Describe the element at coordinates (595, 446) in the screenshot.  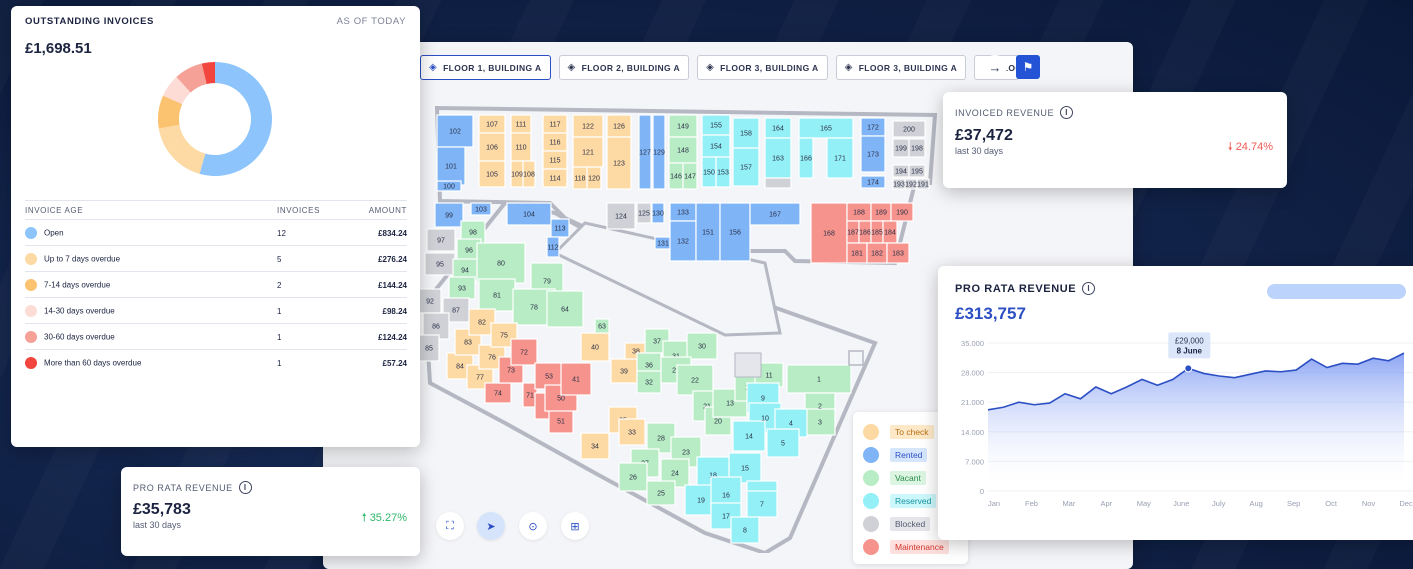
I see `floor-room: 34` at that location.